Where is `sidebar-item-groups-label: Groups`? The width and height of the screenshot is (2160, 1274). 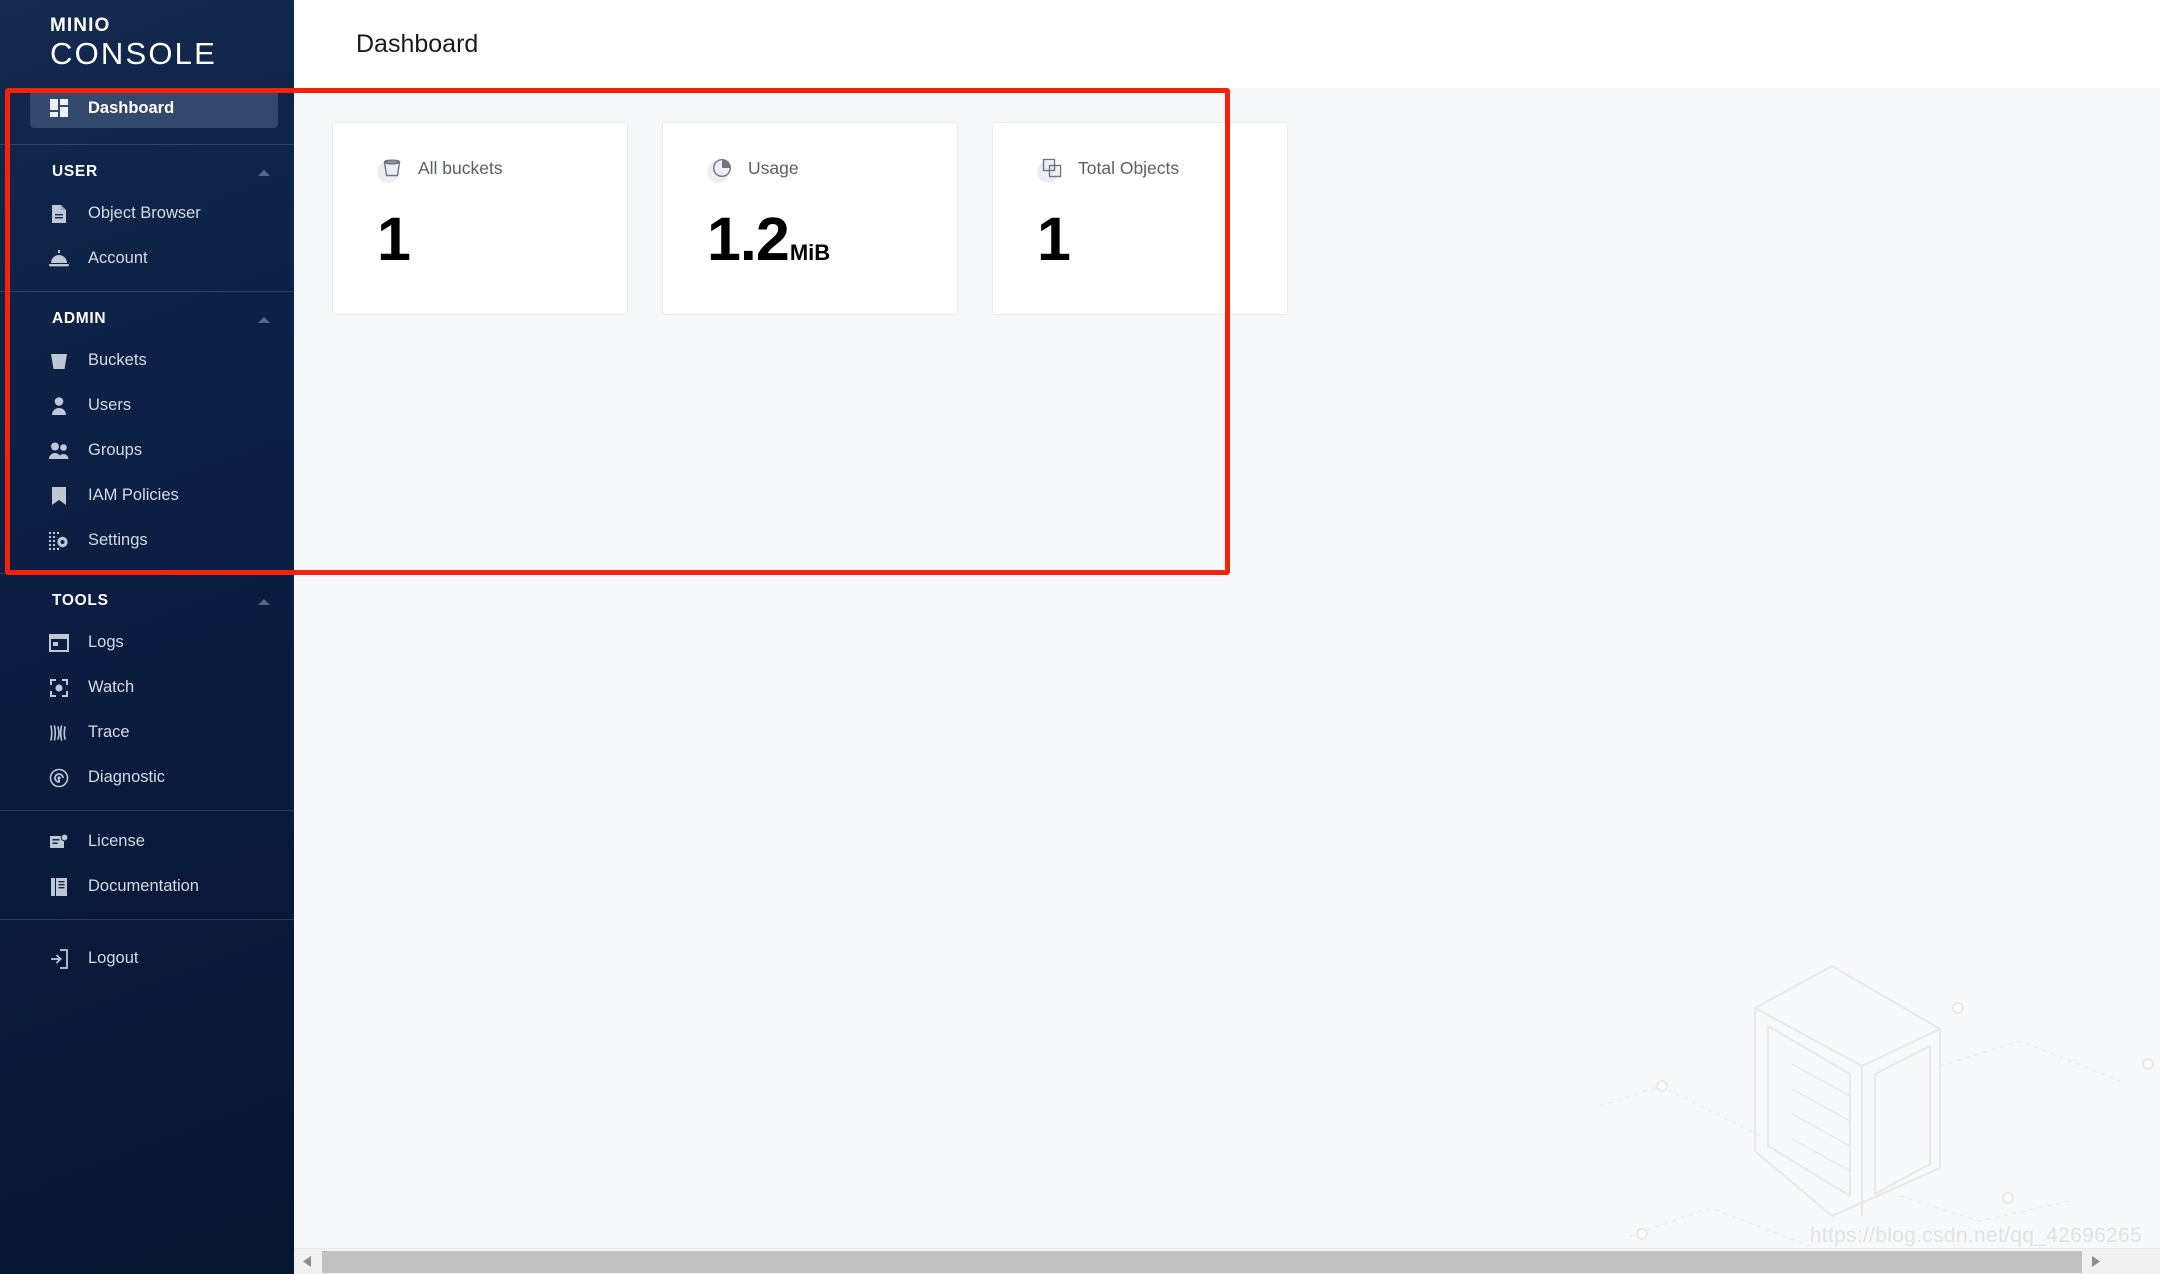
sidebar-item-groups-label: Groups is located at coordinates (115, 450).